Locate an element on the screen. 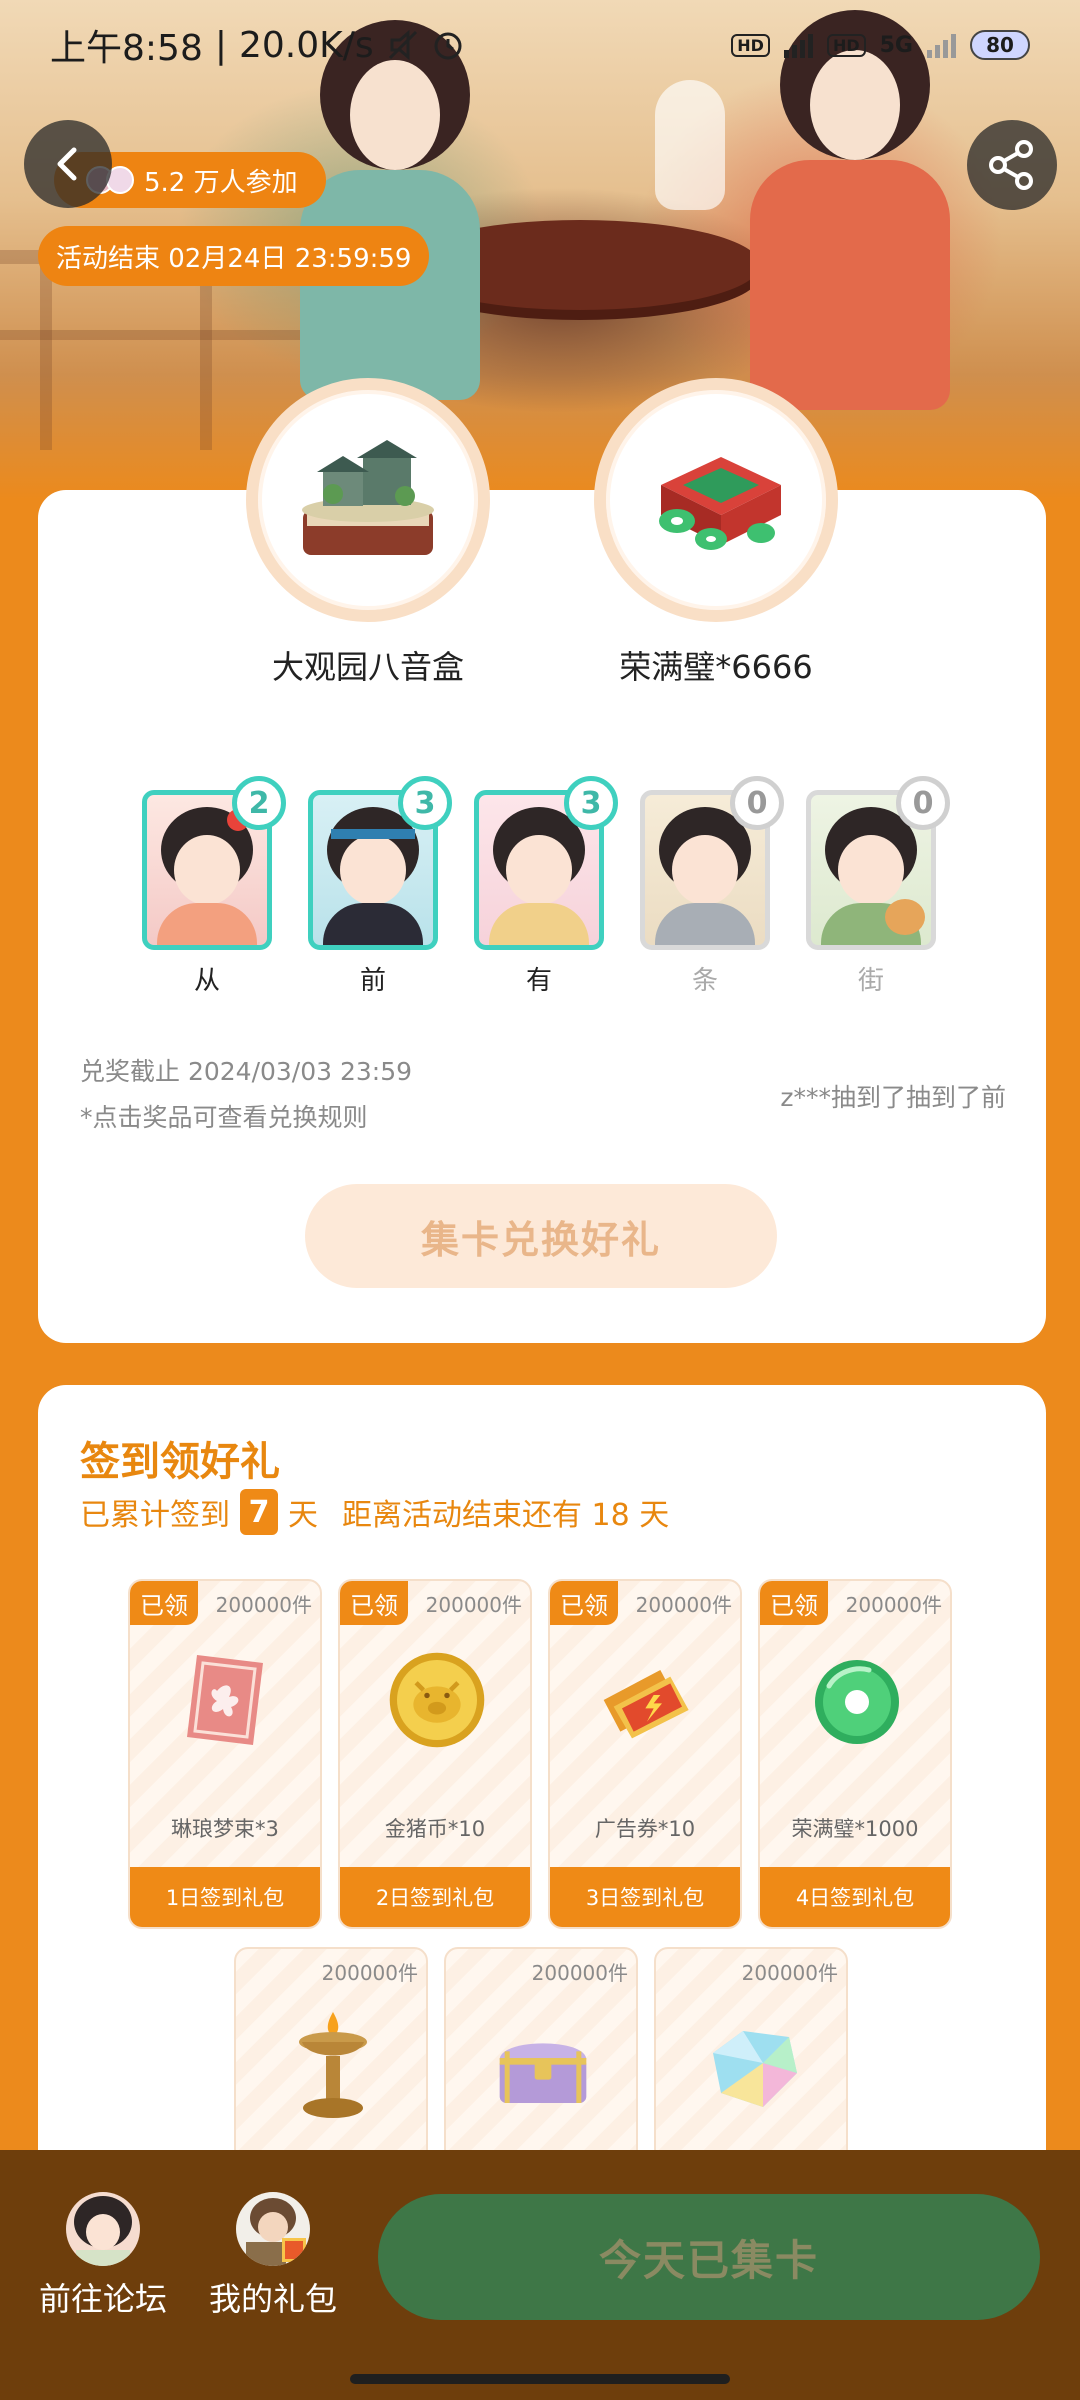  gift-name: 琳琅梦束*3 is located at coordinates (225, 1829).